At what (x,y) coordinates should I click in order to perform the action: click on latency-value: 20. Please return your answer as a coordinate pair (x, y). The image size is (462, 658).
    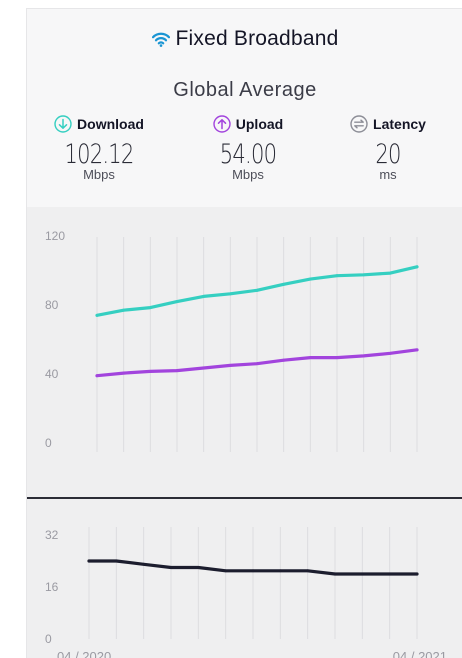
    Looking at the image, I should click on (388, 154).